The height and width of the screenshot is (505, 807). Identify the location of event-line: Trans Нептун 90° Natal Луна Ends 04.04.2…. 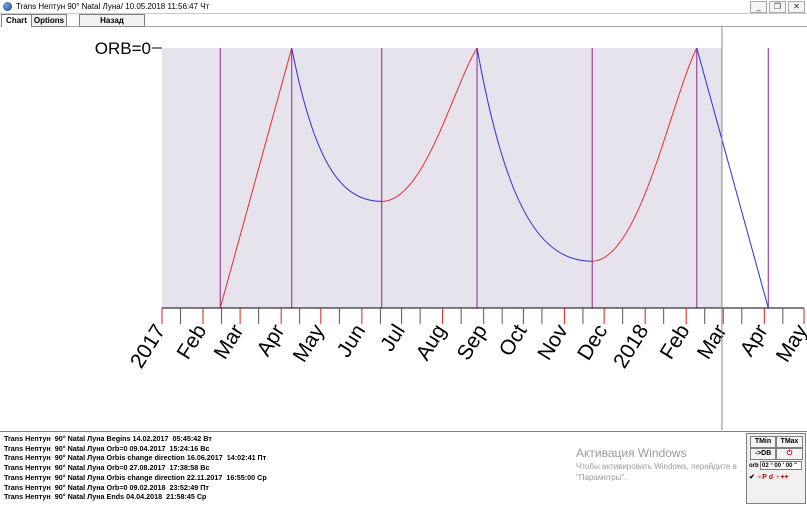
(284, 497).